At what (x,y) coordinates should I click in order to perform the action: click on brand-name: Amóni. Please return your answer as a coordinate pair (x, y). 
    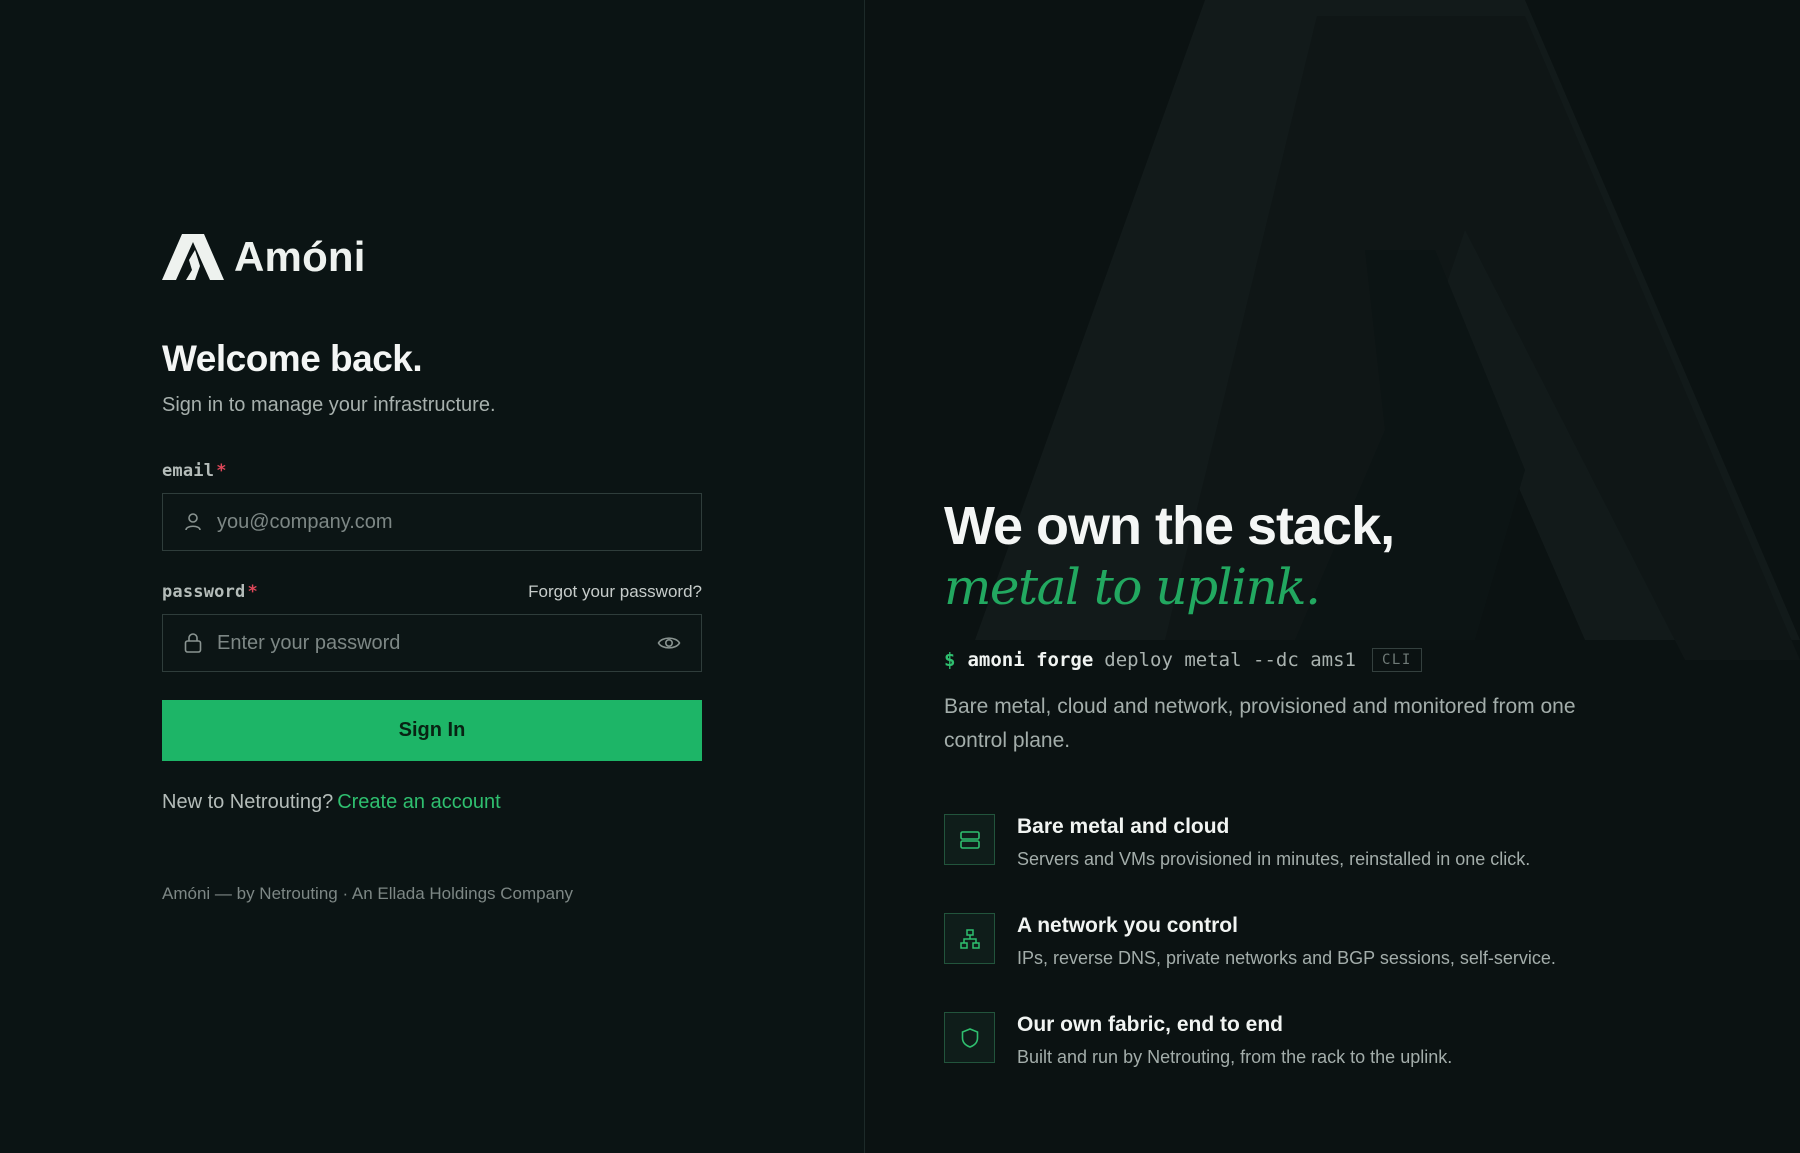
    Looking at the image, I should click on (300, 256).